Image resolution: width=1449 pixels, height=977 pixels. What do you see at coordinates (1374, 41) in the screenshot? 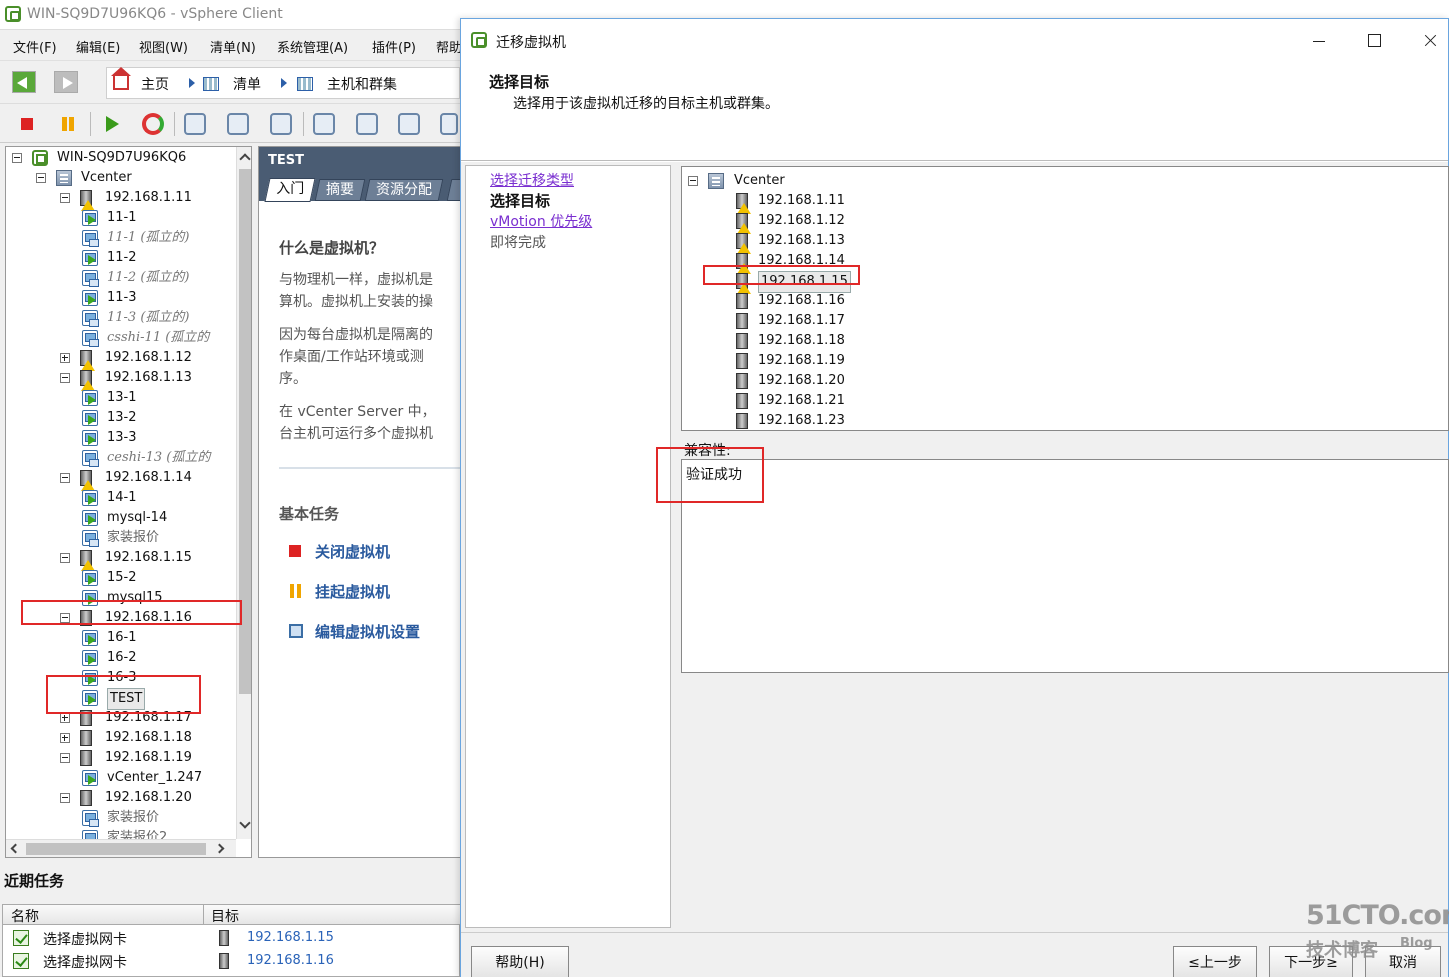
I see `maximize-icon` at bounding box center [1374, 41].